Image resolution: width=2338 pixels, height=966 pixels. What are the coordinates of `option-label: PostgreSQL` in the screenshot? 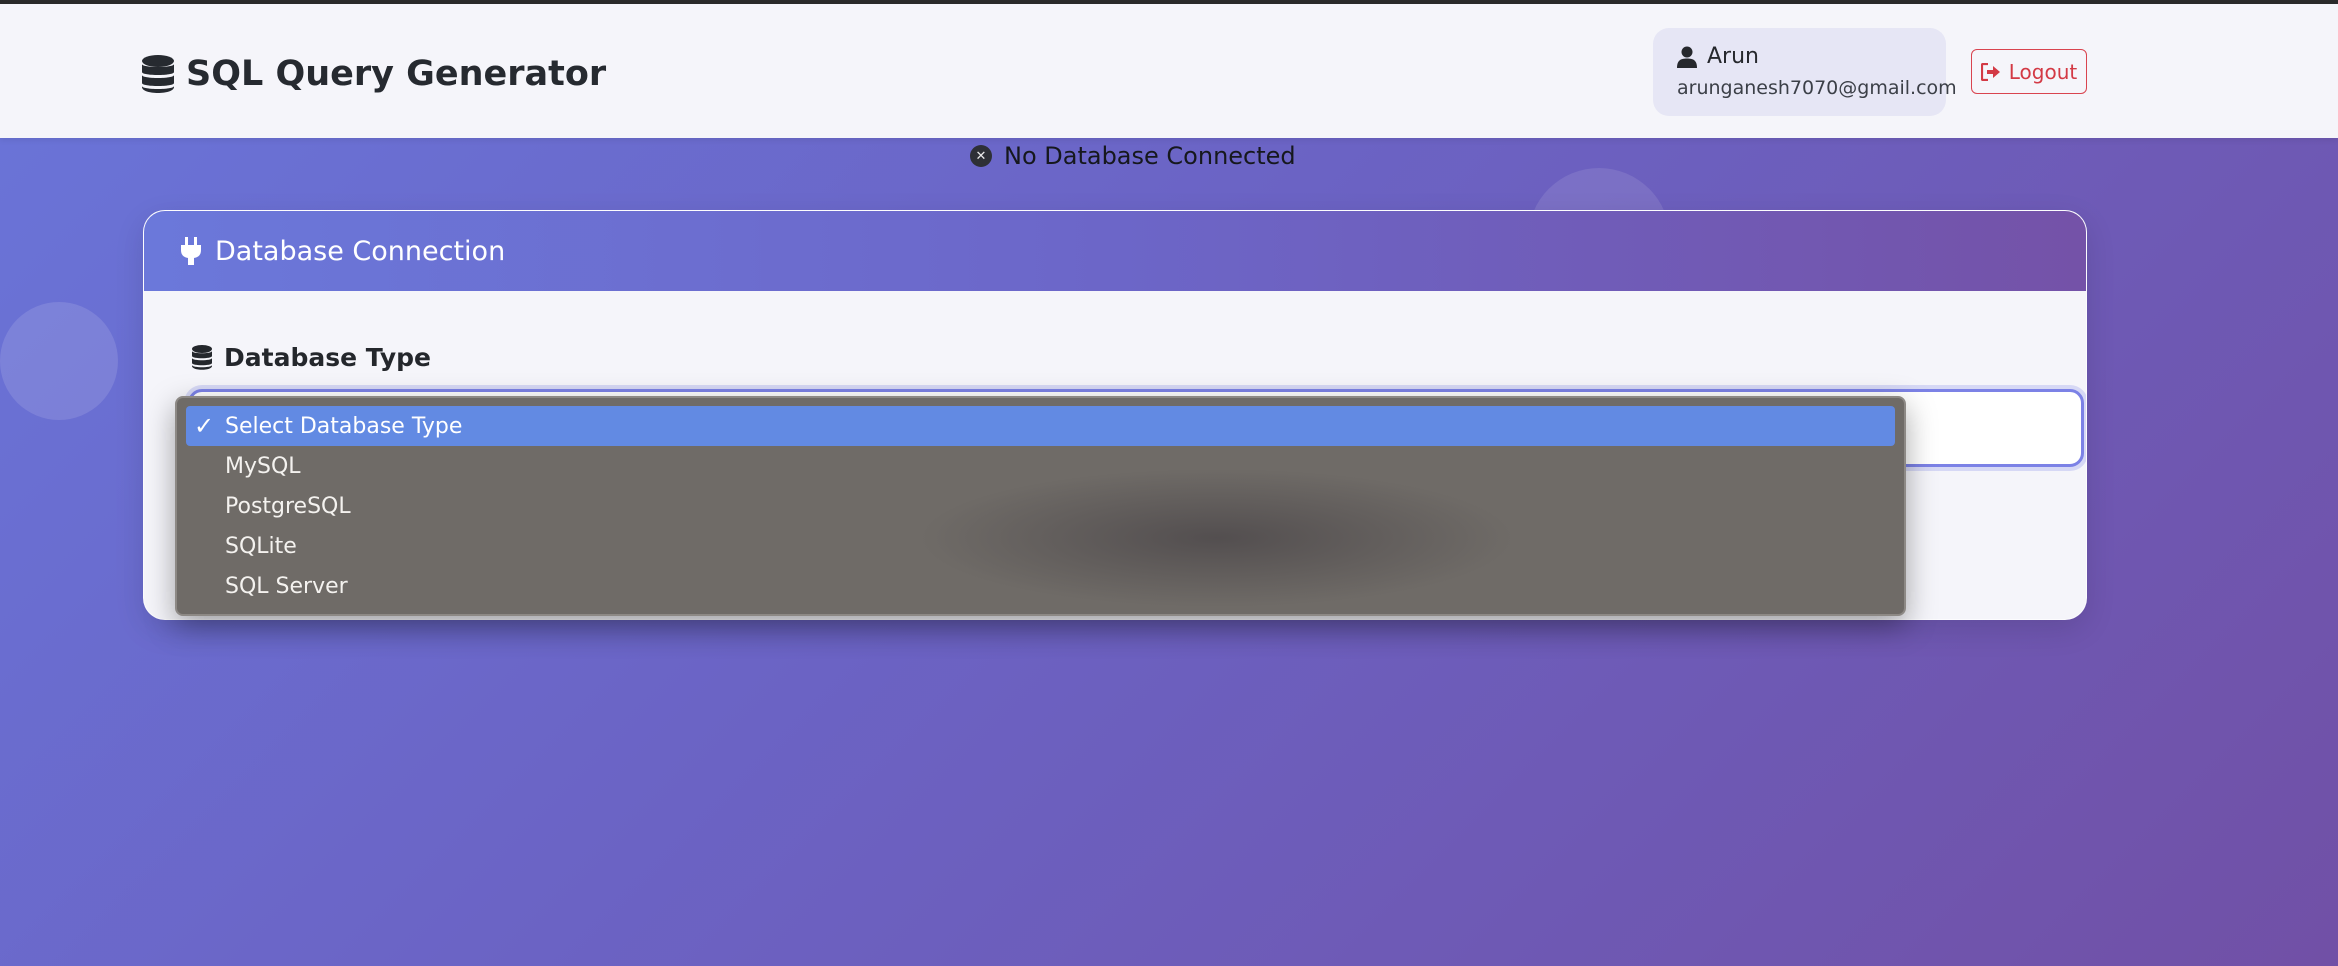 It's located at (288, 506).